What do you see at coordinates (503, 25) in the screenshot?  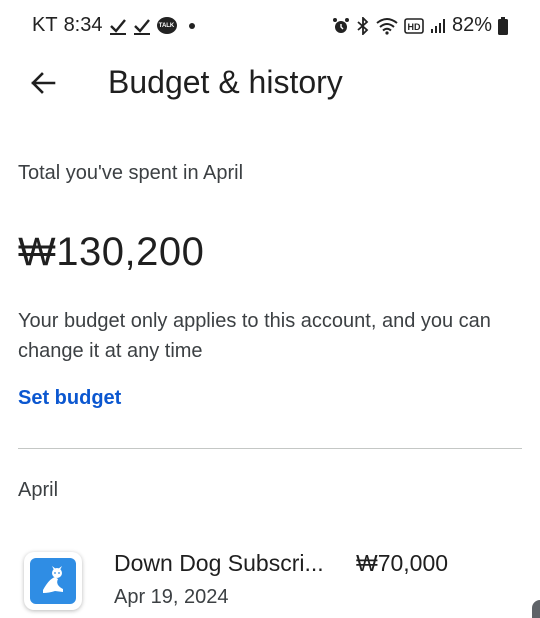 I see `battery-icon` at bounding box center [503, 25].